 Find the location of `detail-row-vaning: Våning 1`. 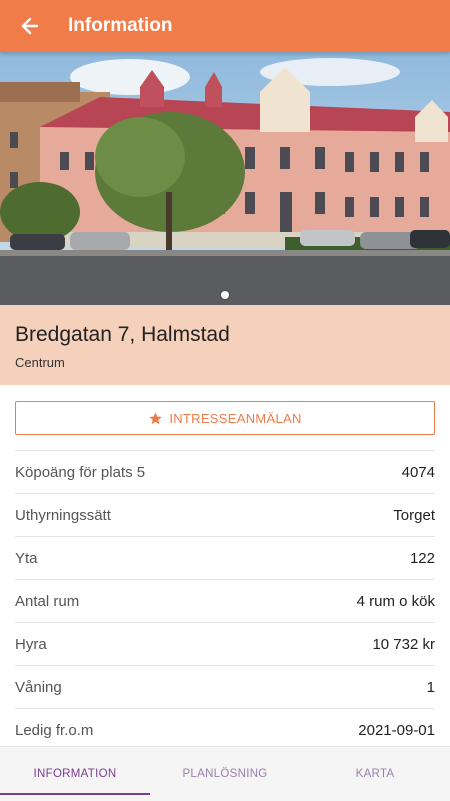

detail-row-vaning: Våning 1 is located at coordinates (225, 686).